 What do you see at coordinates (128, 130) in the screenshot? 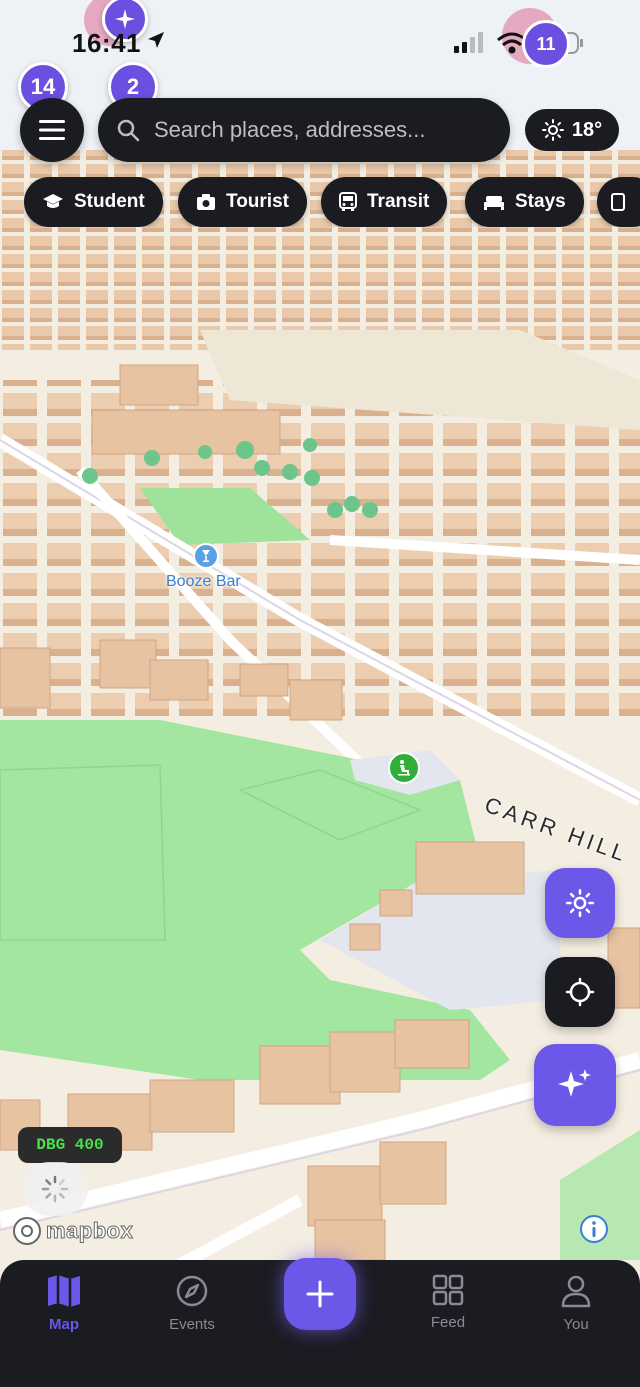
I see `search-icon` at bounding box center [128, 130].